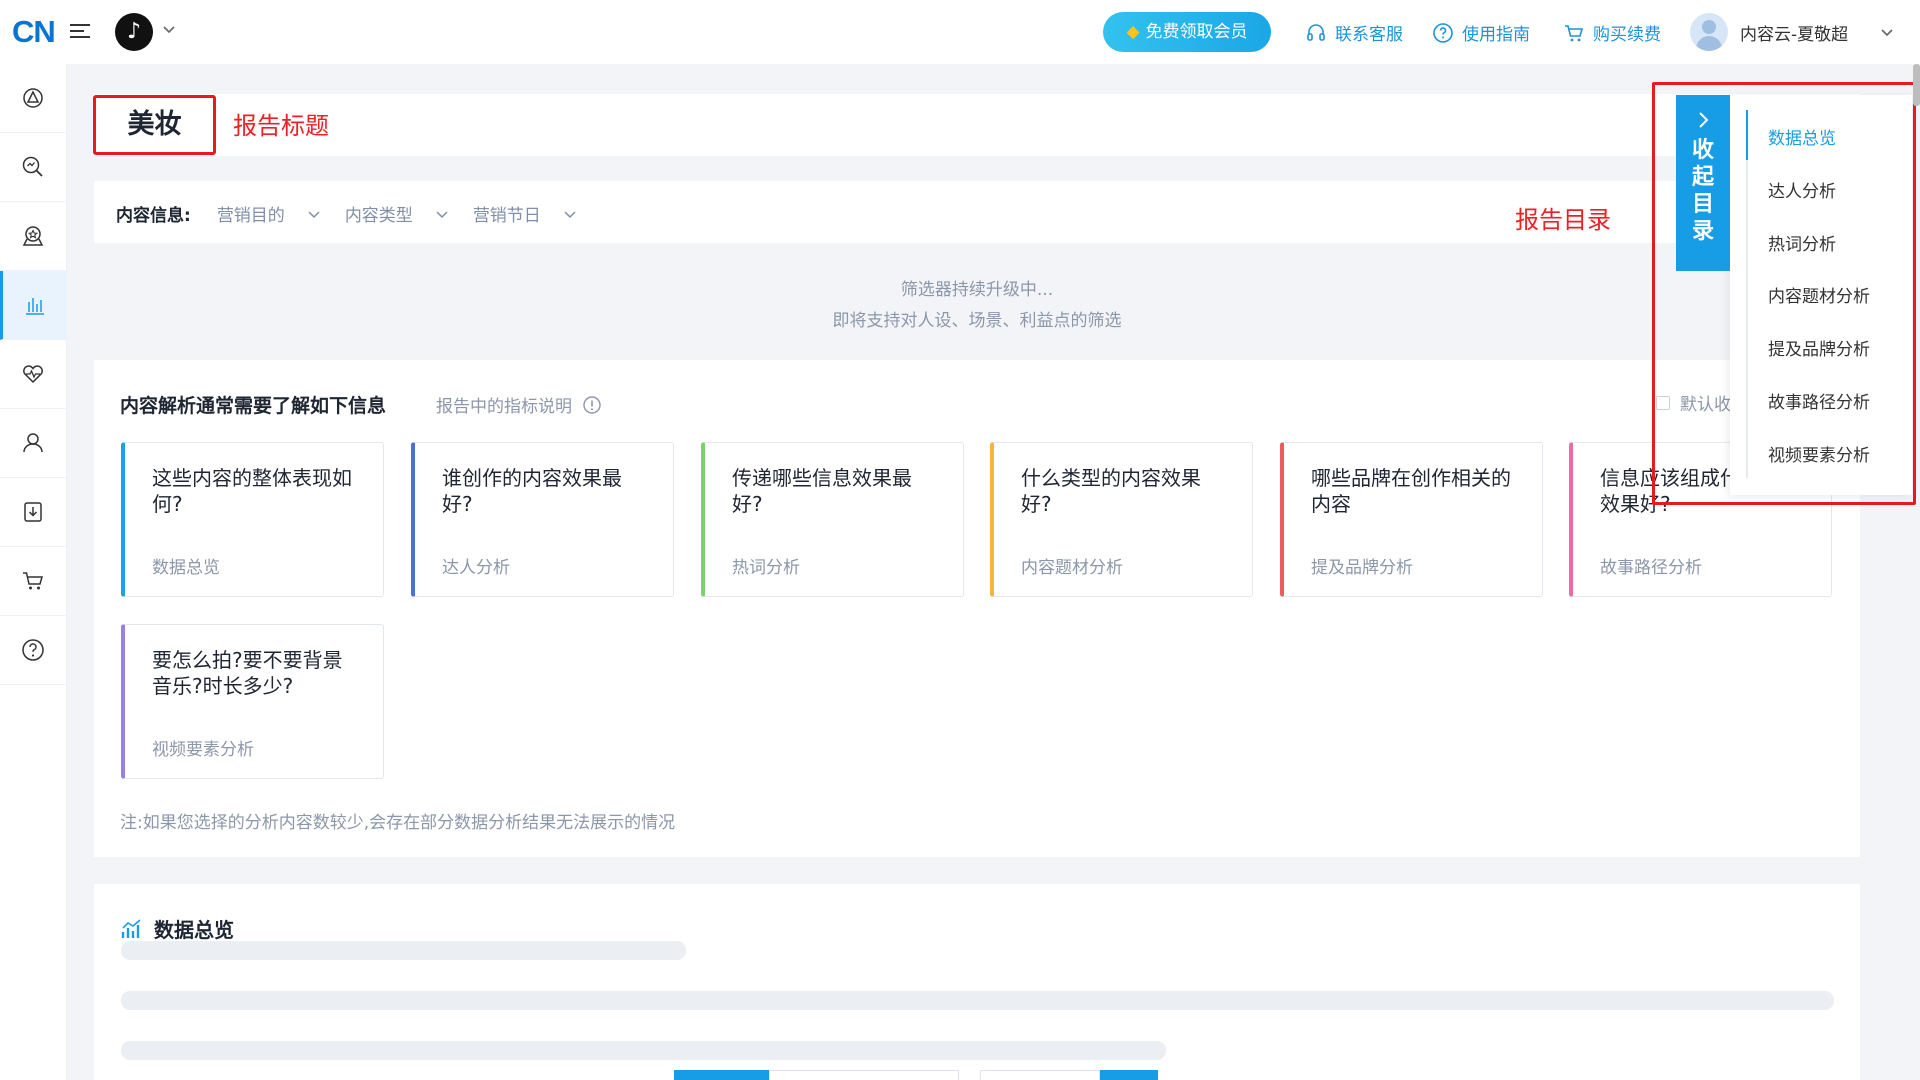 The height and width of the screenshot is (1080, 1920). Describe the element at coordinates (186, 565) in the screenshot. I see `card-link: 数据总览` at that location.